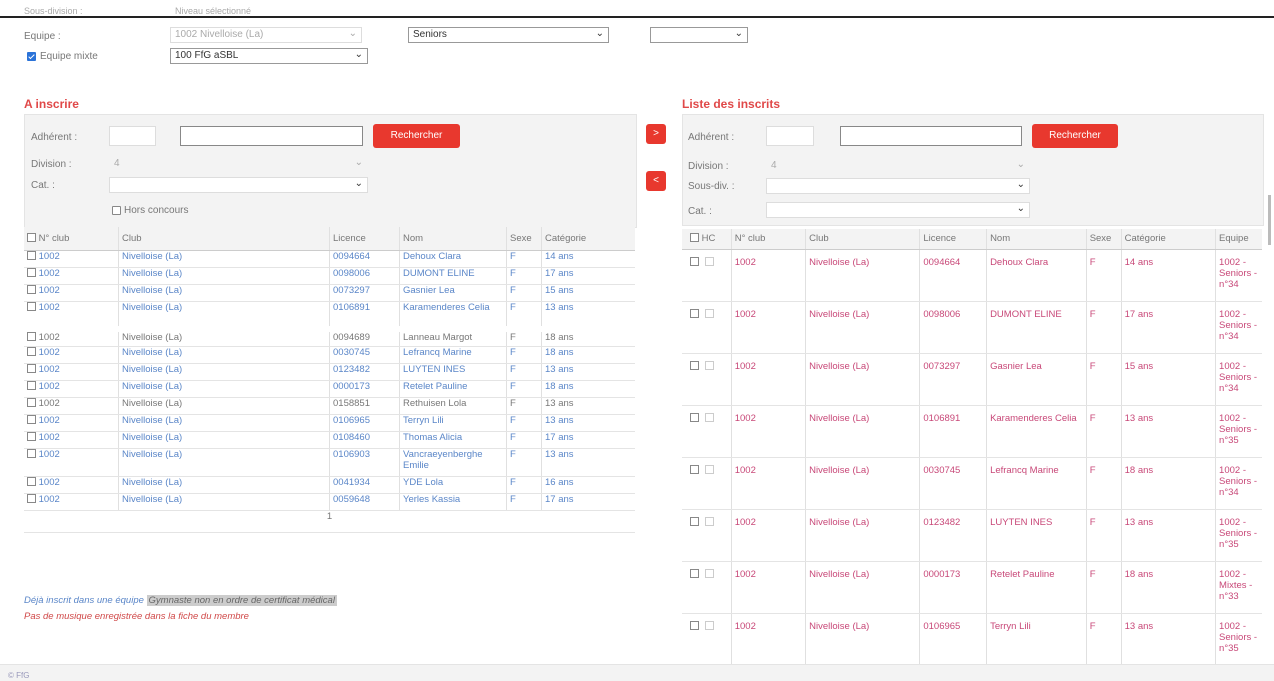  Describe the element at coordinates (699, 35) in the screenshot. I see `blank-select: ⌄` at that location.